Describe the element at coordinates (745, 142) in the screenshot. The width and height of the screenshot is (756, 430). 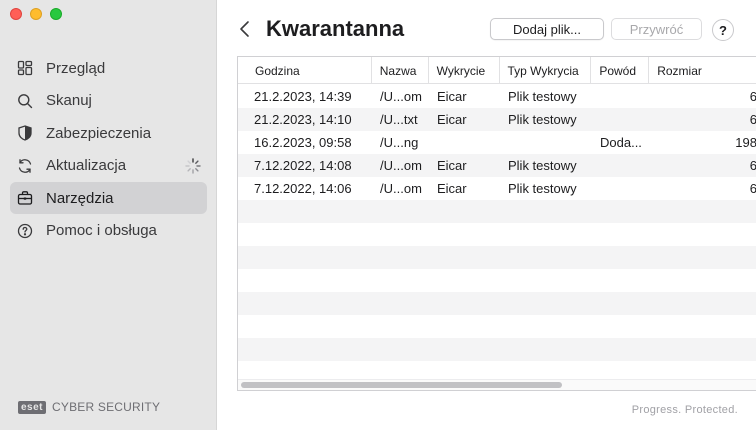
I see `cell-size: 198` at that location.